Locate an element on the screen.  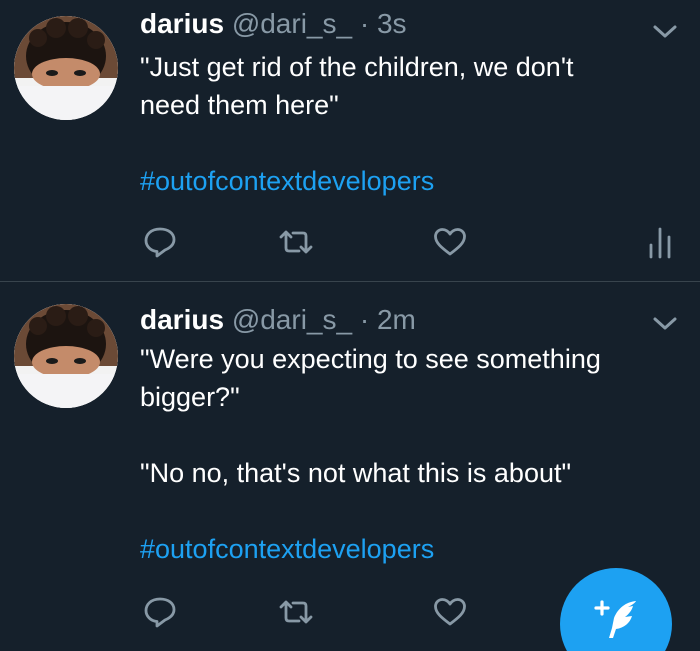
tweet-text-line: bigger?" is located at coordinates (190, 397).